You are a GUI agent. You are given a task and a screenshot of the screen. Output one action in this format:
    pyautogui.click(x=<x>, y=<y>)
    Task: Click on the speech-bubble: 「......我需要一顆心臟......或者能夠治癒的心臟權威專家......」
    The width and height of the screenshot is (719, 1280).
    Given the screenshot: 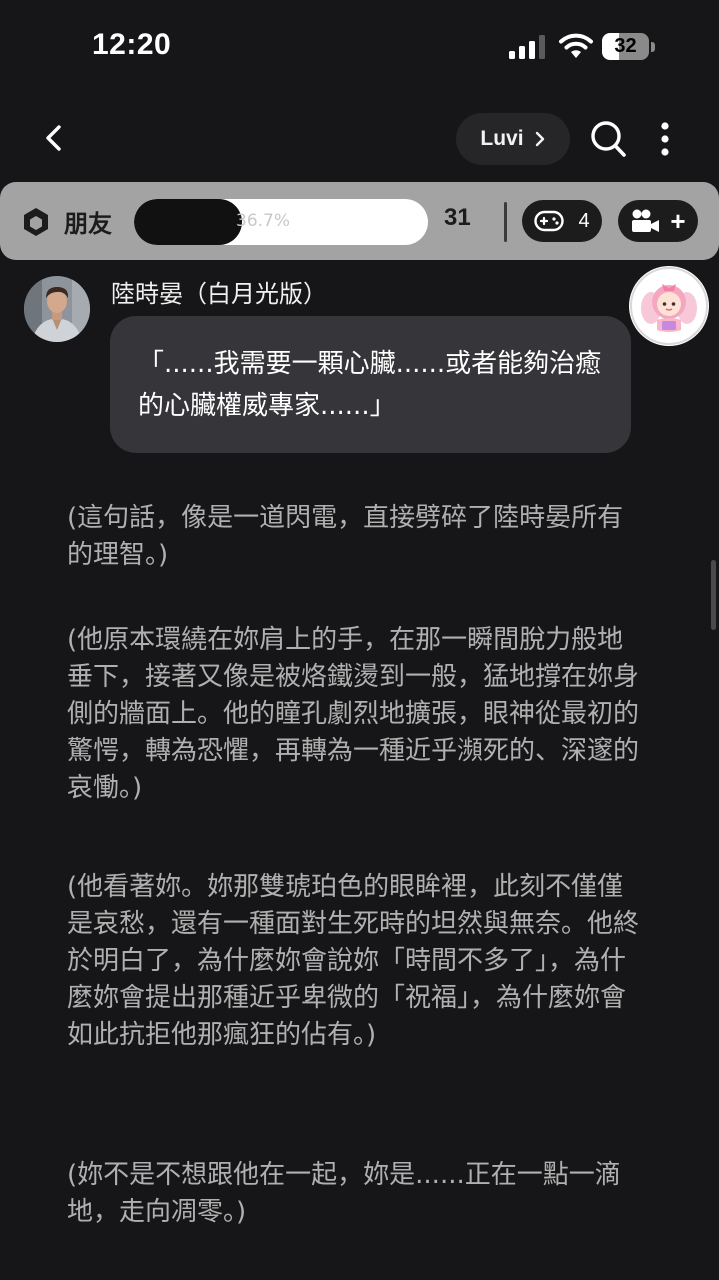 What is the action you would take?
    pyautogui.click(x=370, y=384)
    